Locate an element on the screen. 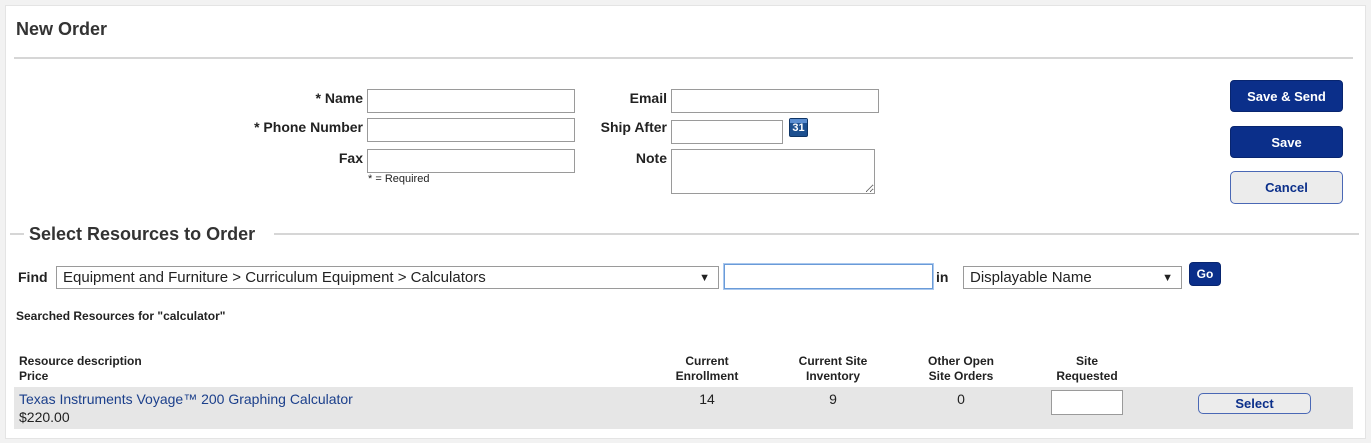  resource-price: $220.00 is located at coordinates (44, 417).